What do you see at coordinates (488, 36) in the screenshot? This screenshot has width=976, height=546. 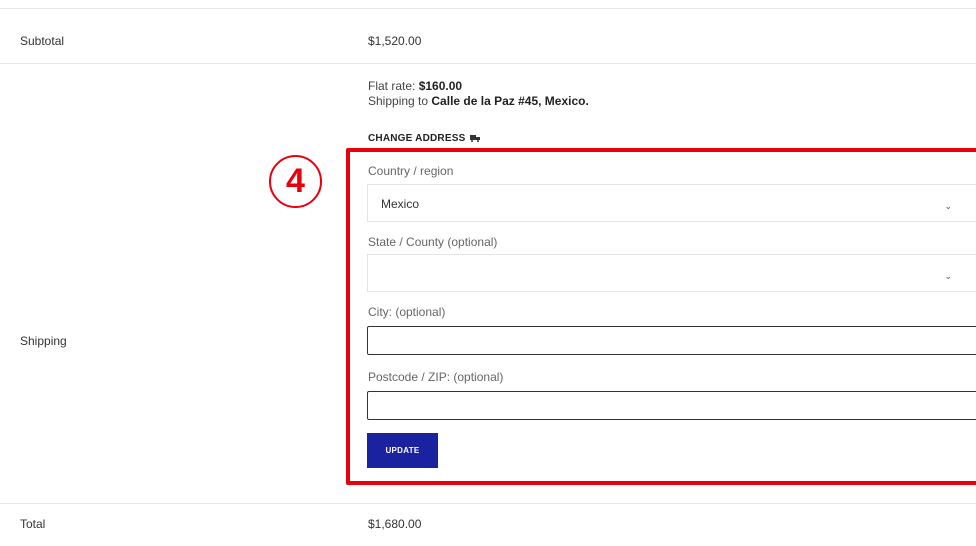 I see `subtotal-row: Subtotal $1,520.00` at bounding box center [488, 36].